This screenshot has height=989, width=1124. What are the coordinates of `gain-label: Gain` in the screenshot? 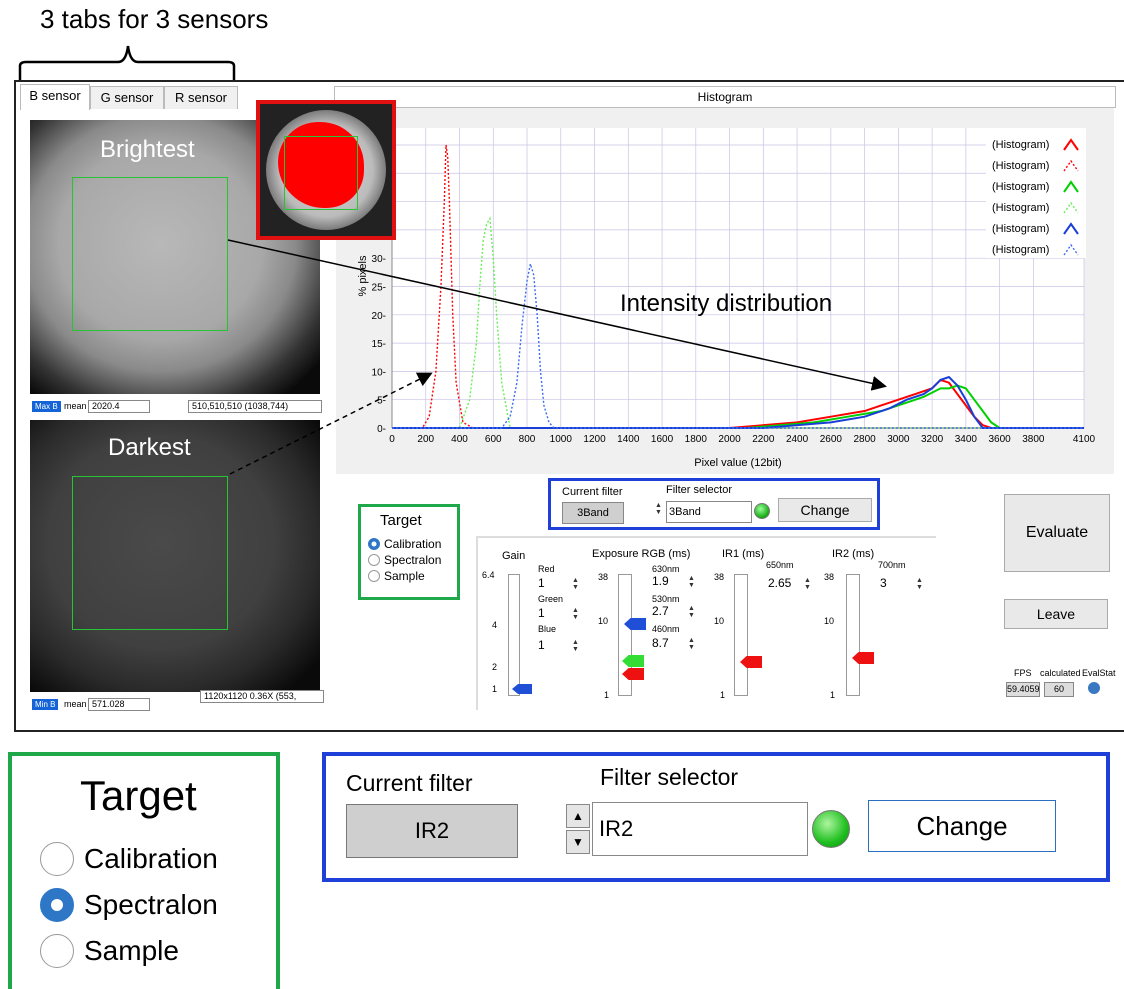 It's located at (514, 556).